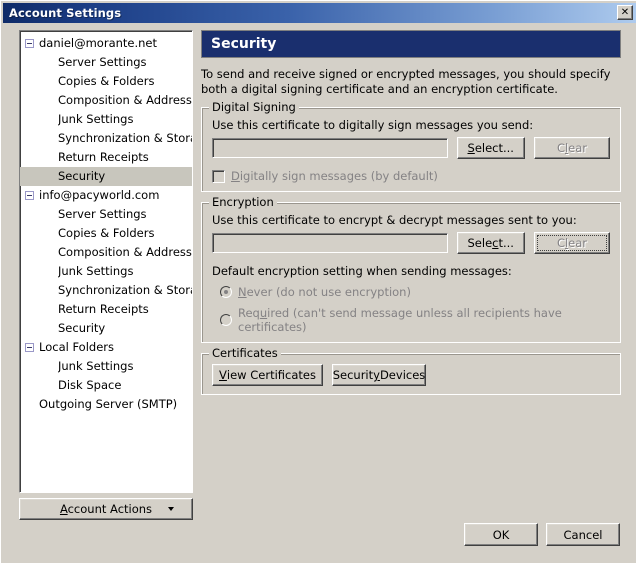 This screenshot has height=564, width=637. What do you see at coordinates (501, 534) in the screenshot?
I see `ok-button: OK` at bounding box center [501, 534].